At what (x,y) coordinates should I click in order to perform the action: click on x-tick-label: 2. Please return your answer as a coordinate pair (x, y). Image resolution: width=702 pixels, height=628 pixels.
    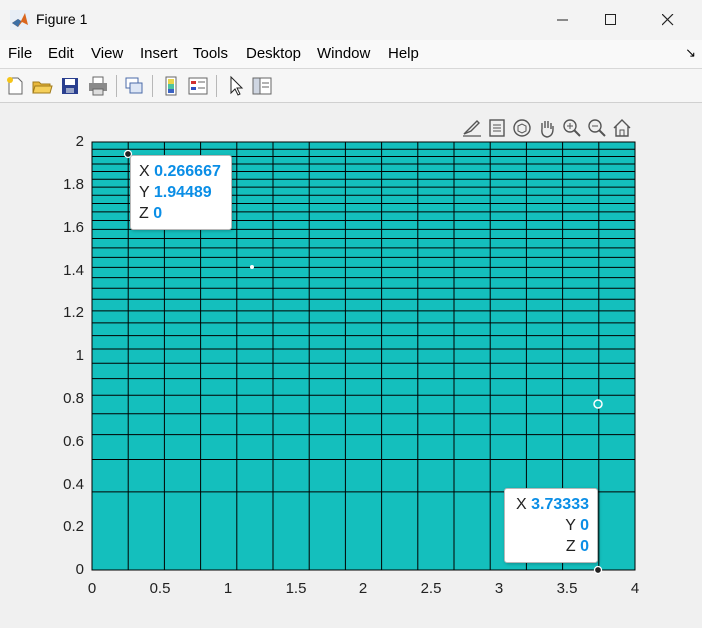
    Looking at the image, I should click on (363, 588).